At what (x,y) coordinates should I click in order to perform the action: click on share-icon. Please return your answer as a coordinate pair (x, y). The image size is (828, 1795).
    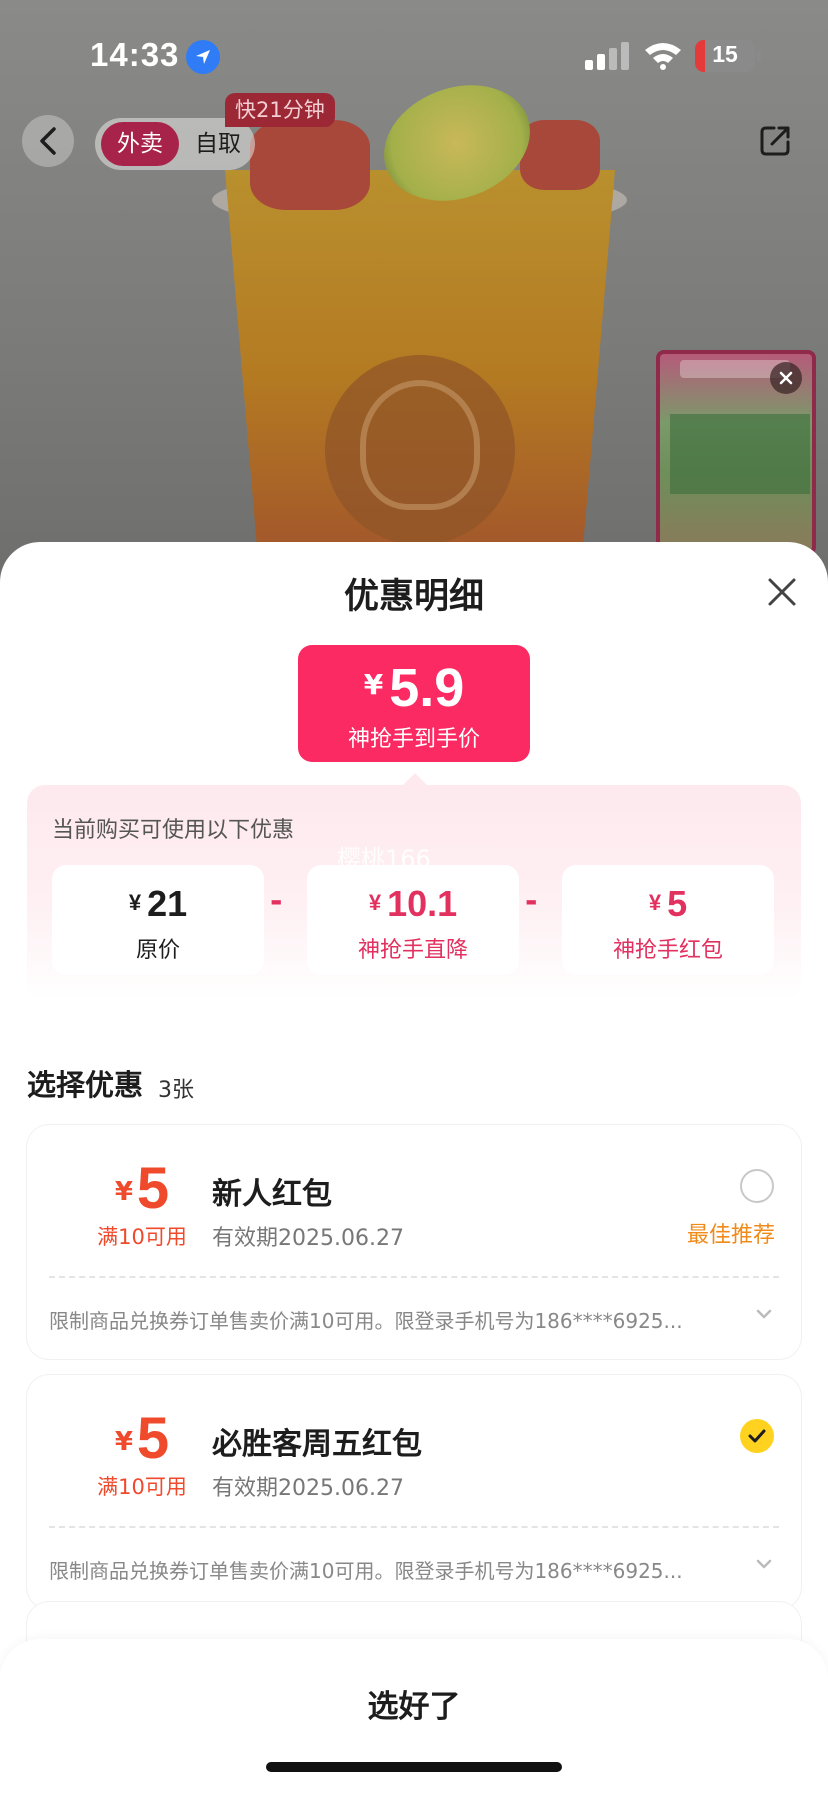
    Looking at the image, I should click on (775, 141).